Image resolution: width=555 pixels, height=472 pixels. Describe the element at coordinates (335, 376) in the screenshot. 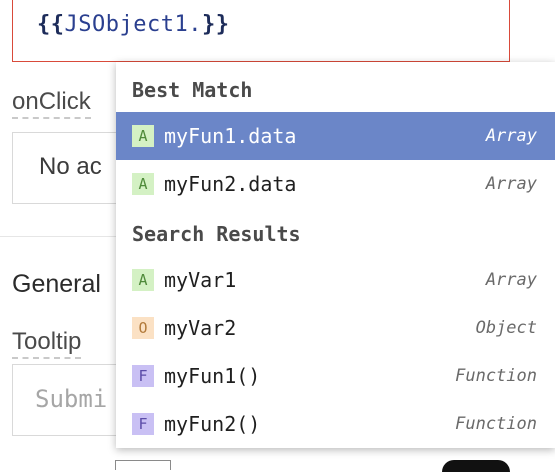

I see `hint-item-myfun1: F myFun1() Function` at that location.